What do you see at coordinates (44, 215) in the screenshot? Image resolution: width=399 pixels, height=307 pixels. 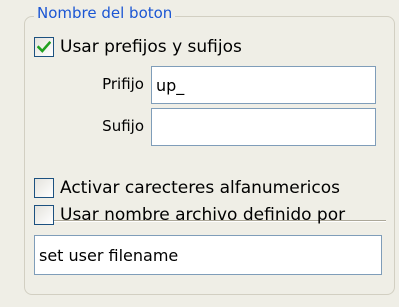 I see `user-filename-checkbox` at bounding box center [44, 215].